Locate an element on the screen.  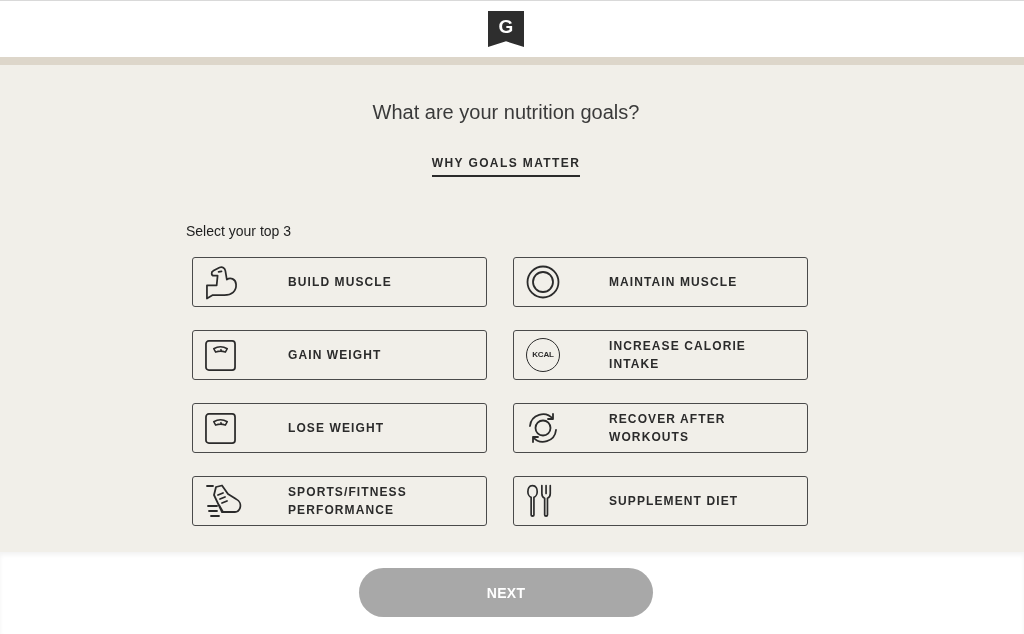
instruction-text: Select your top 3 is located at coordinates (239, 231).